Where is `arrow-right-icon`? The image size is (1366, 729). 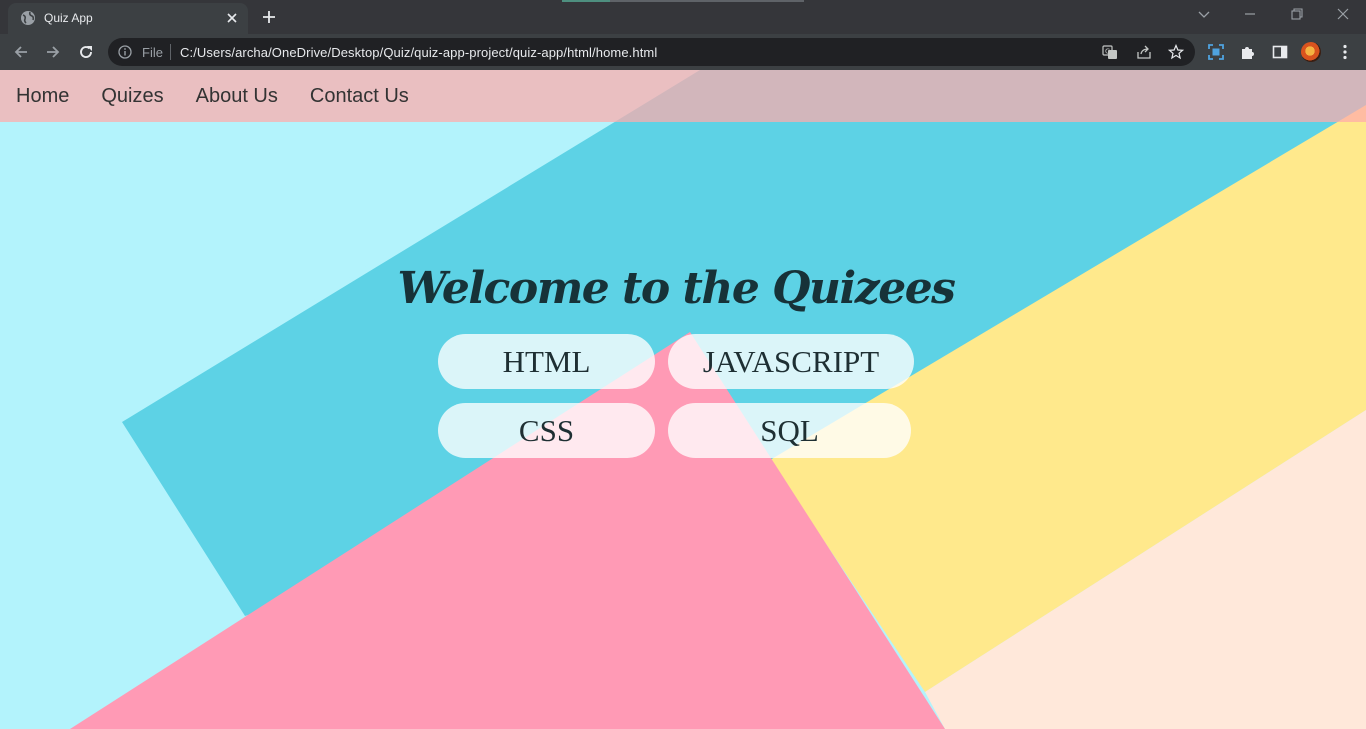
arrow-right-icon is located at coordinates (53, 52).